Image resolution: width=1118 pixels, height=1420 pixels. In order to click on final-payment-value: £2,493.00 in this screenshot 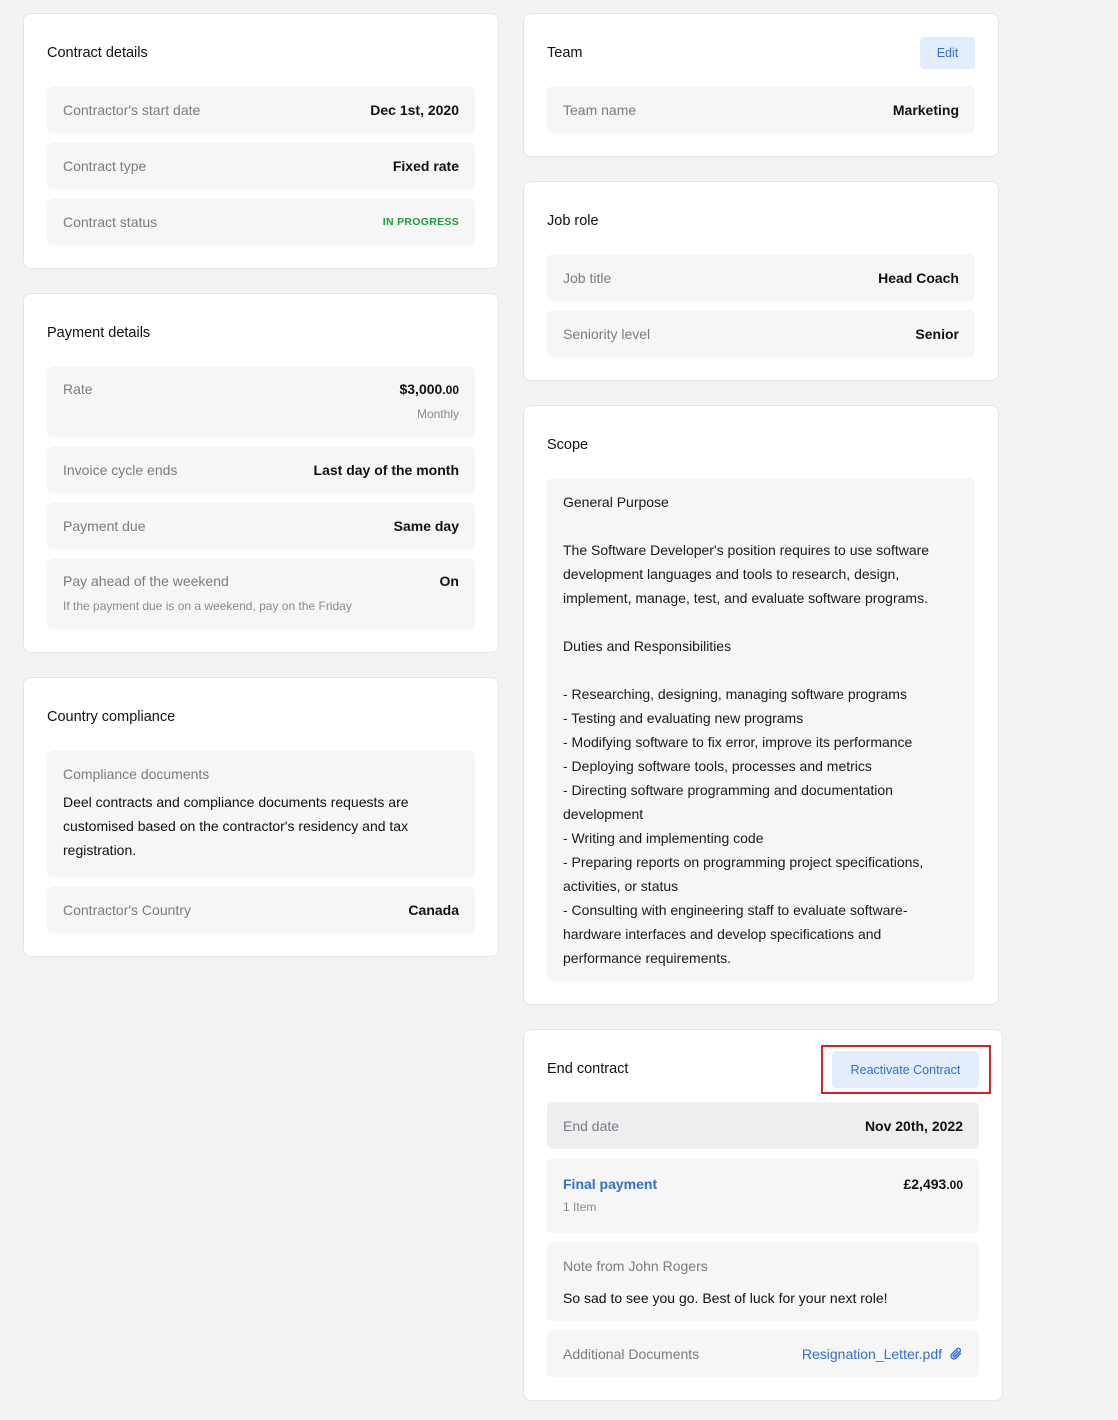, I will do `click(933, 1184)`.